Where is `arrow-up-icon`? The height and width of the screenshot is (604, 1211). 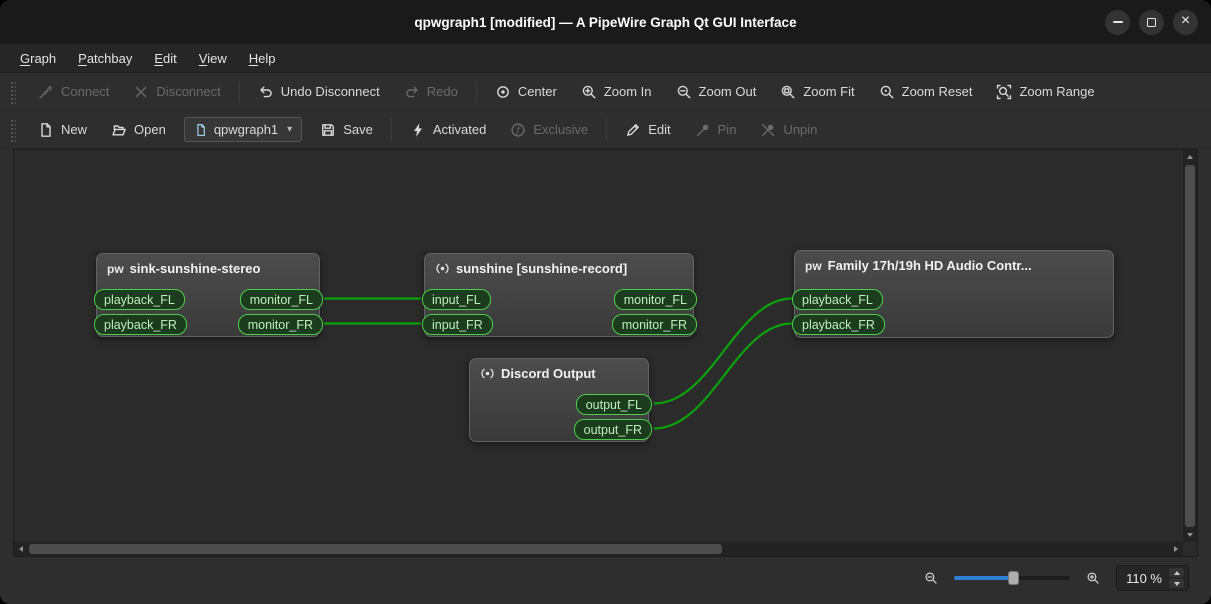 arrow-up-icon is located at coordinates (1176, 572).